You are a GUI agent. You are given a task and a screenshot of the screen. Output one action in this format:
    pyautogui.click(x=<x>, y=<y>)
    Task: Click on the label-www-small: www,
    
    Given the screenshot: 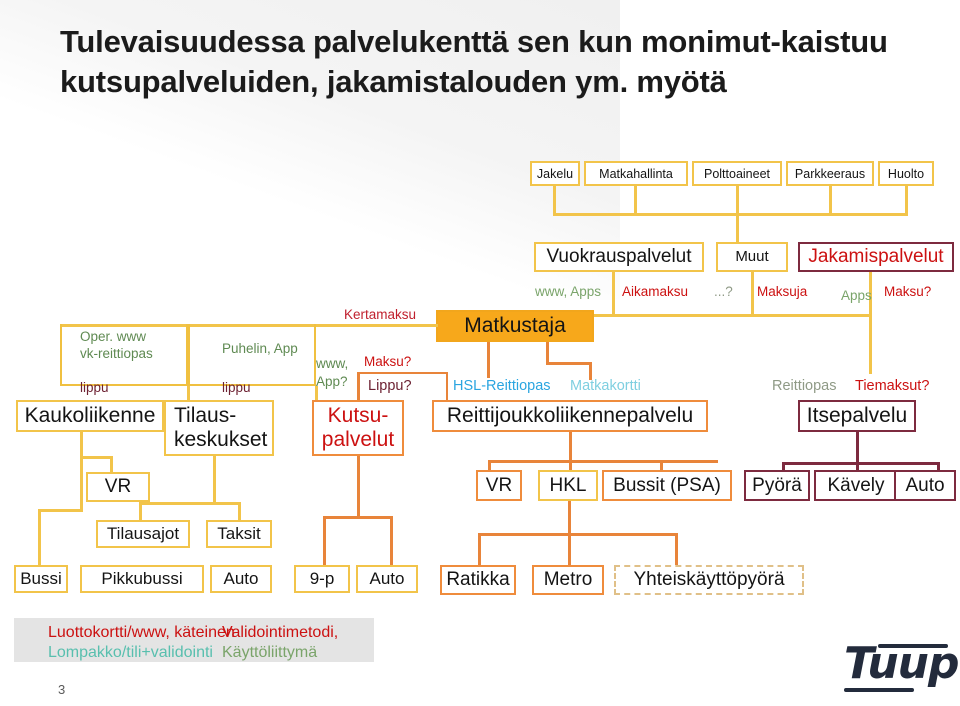 What is the action you would take?
    pyautogui.click(x=332, y=363)
    